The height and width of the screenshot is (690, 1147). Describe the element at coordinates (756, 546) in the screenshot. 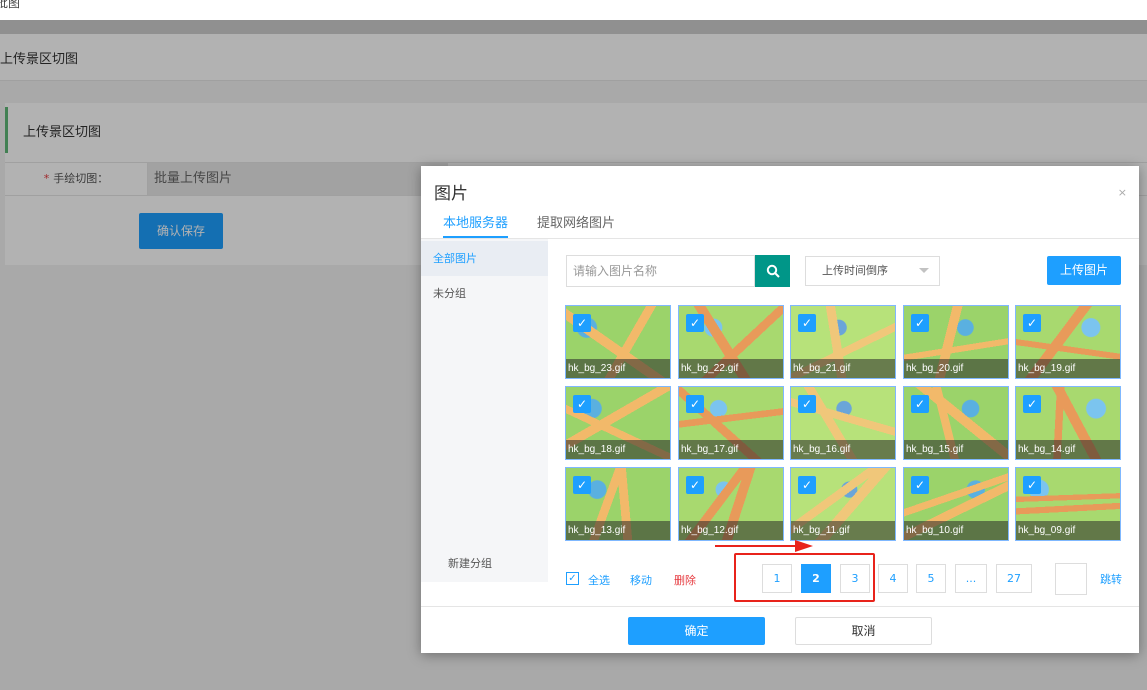

I see `annotation-arrow` at that location.